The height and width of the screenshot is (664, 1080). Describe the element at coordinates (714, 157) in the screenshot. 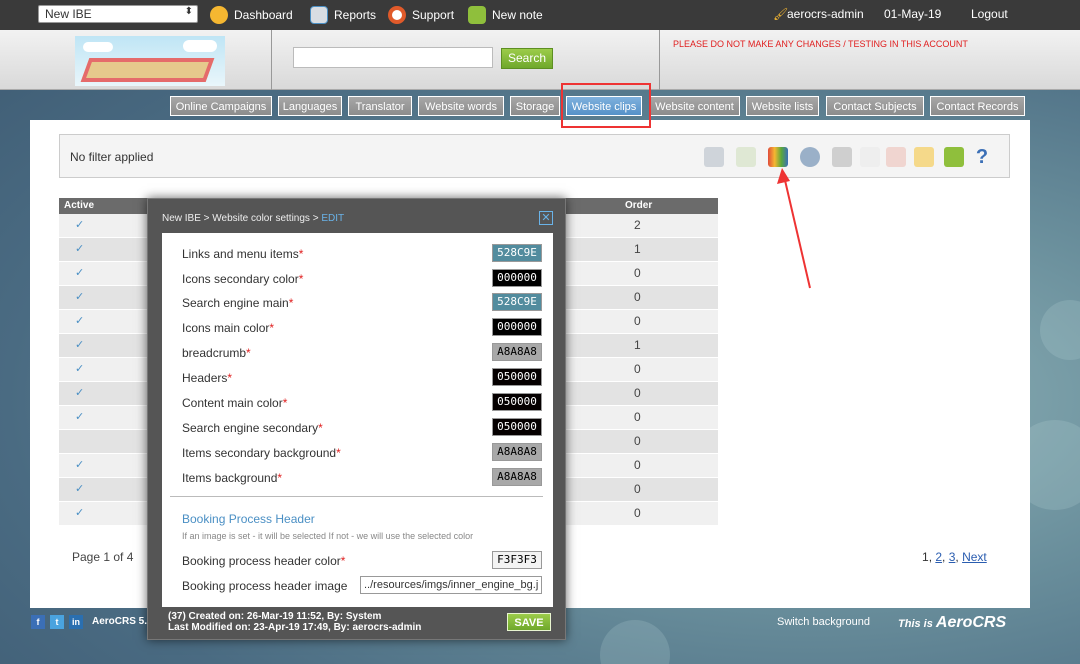

I see `filter-icon` at that location.